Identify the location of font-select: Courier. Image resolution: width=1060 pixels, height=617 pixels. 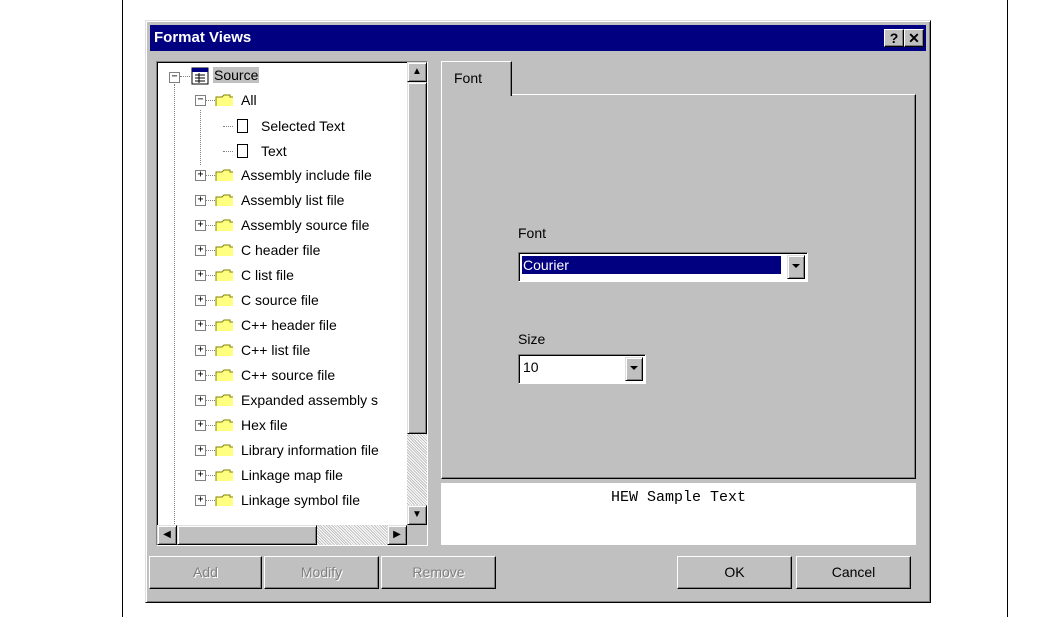
(663, 267).